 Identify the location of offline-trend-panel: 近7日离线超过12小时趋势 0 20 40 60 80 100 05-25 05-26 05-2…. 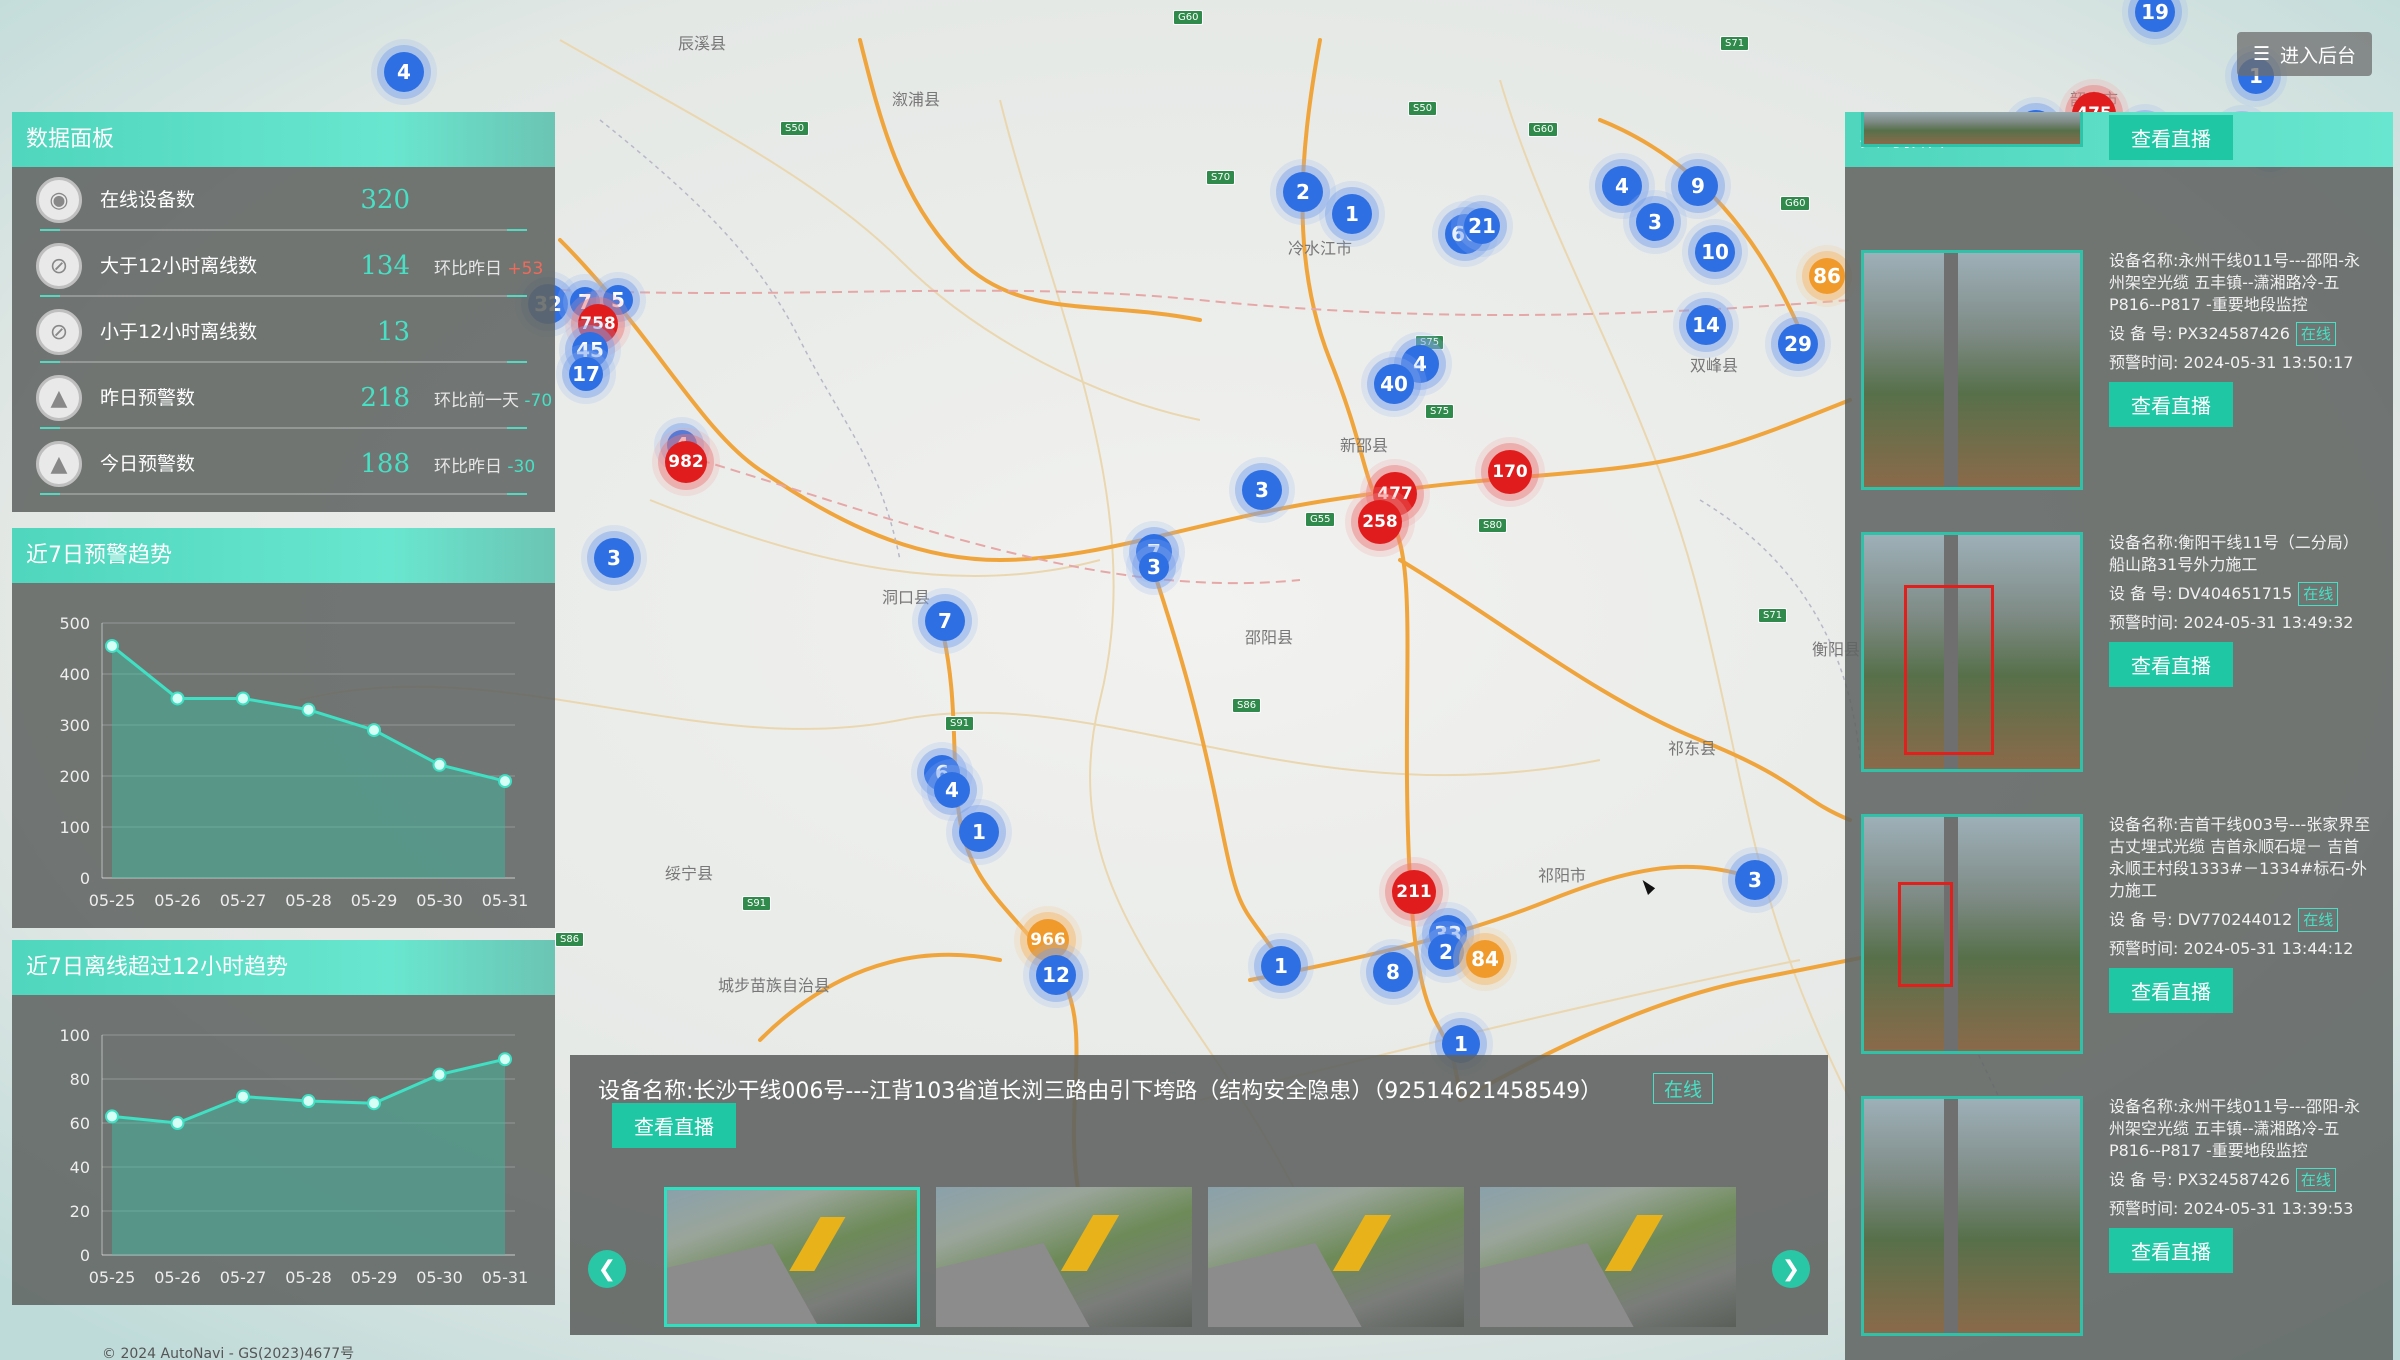
(283, 1122).